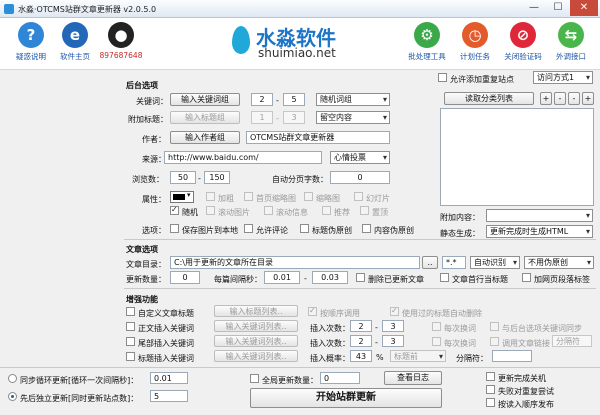  I want to click on homepage-label: 软件主页, so click(75, 56).